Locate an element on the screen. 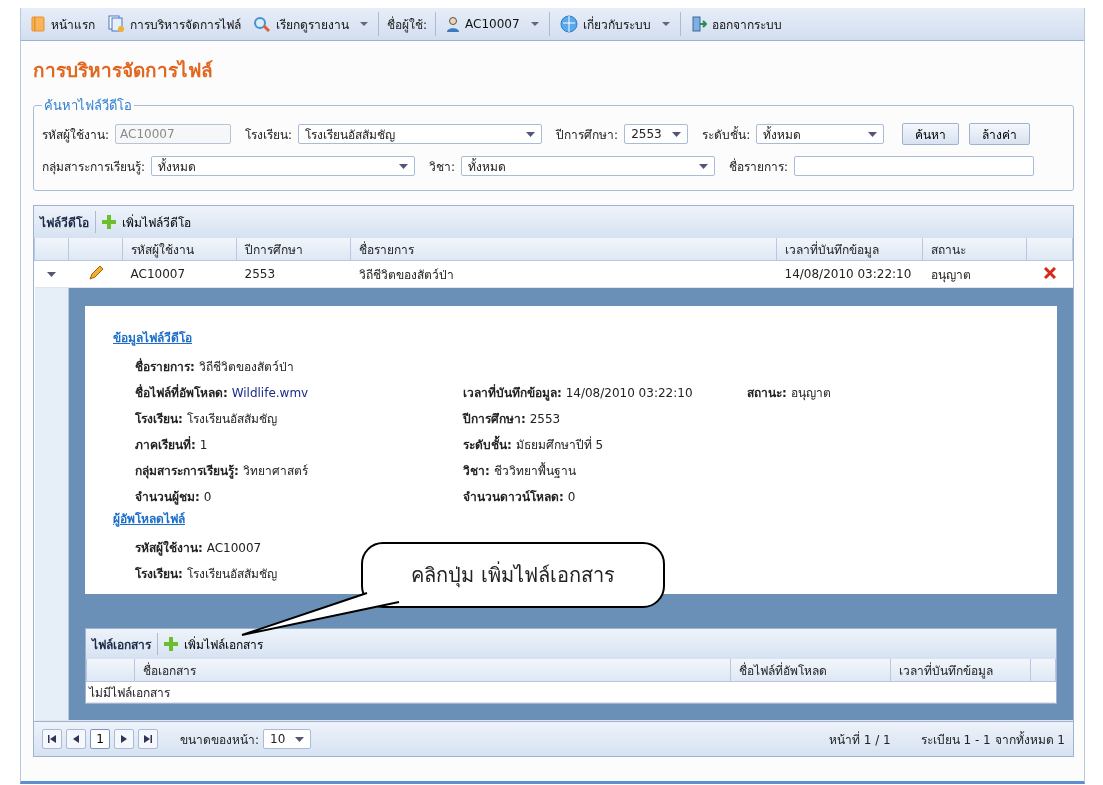 This screenshot has height=785, width=1103. page-number-button: 1 is located at coordinates (100, 739).